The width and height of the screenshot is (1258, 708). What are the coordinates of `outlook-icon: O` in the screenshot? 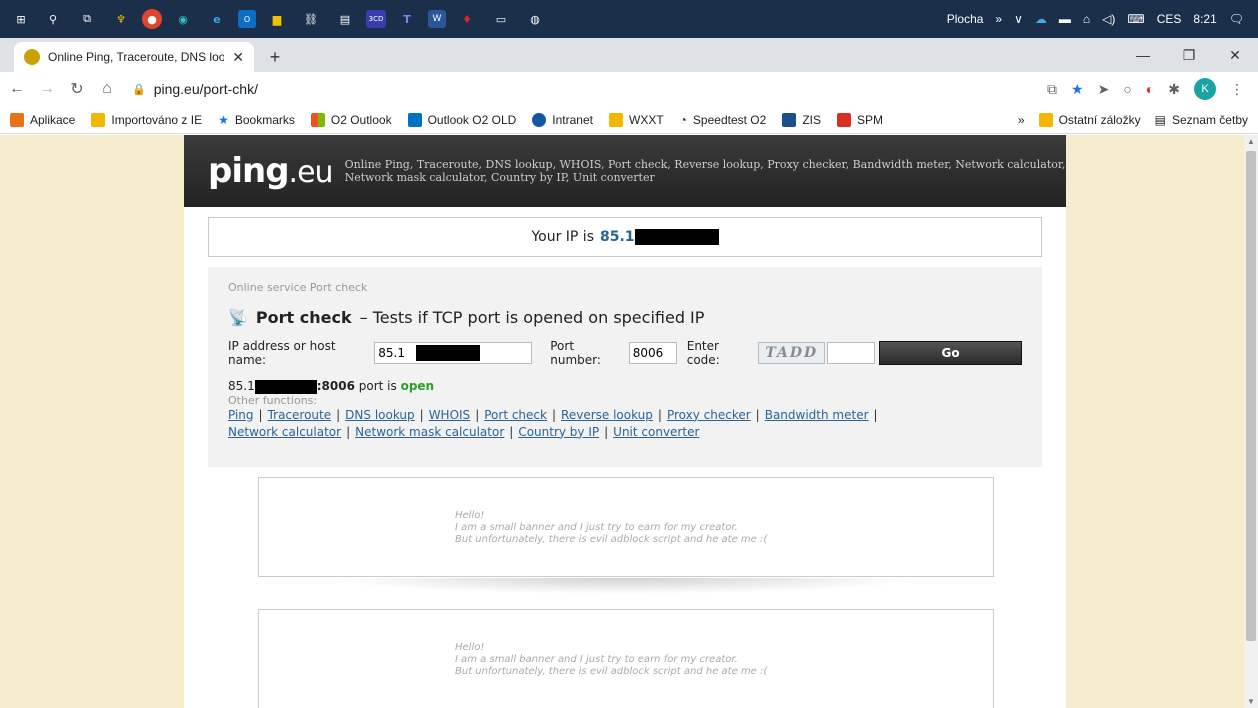 It's located at (247, 19).